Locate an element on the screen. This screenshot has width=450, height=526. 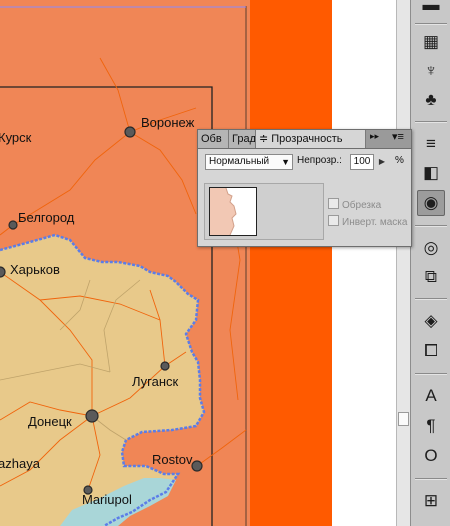
tab-stroke: Обв is located at coordinates (213, 139).